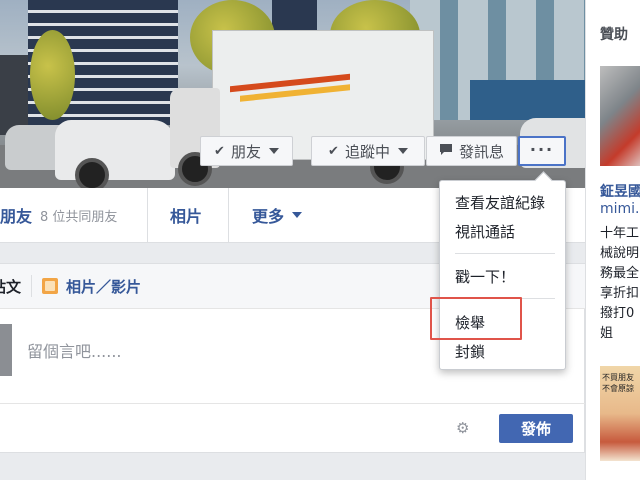 This screenshot has height=480, width=640. What do you see at coordinates (620, 116) in the screenshot?
I see `ad-image` at bounding box center [620, 116].